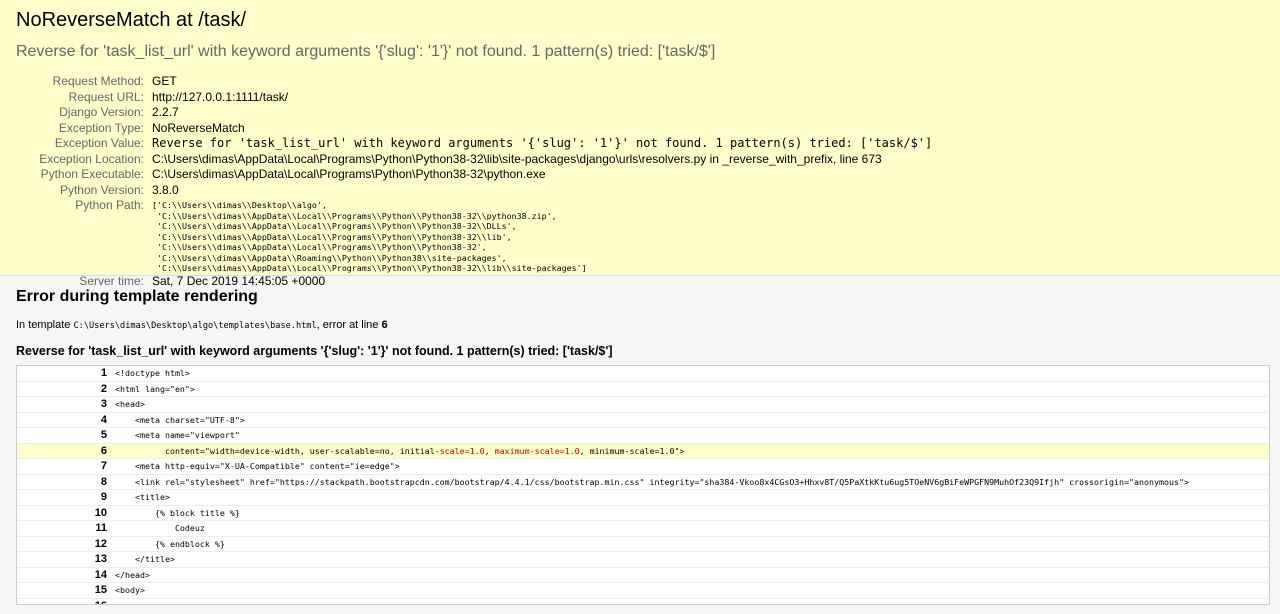 Image resolution: width=1280 pixels, height=614 pixels. I want to click on line-number: 10, so click(100, 512).